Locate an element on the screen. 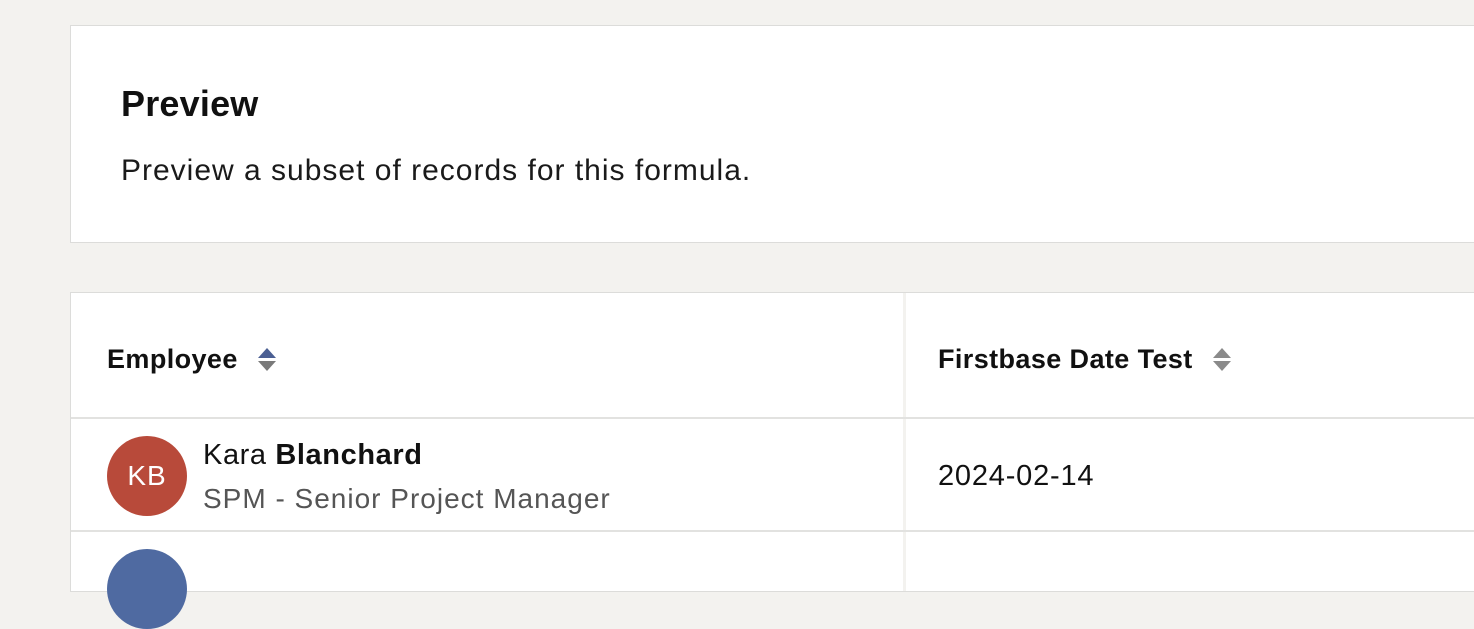  preview-title: Preview is located at coordinates (190, 103).